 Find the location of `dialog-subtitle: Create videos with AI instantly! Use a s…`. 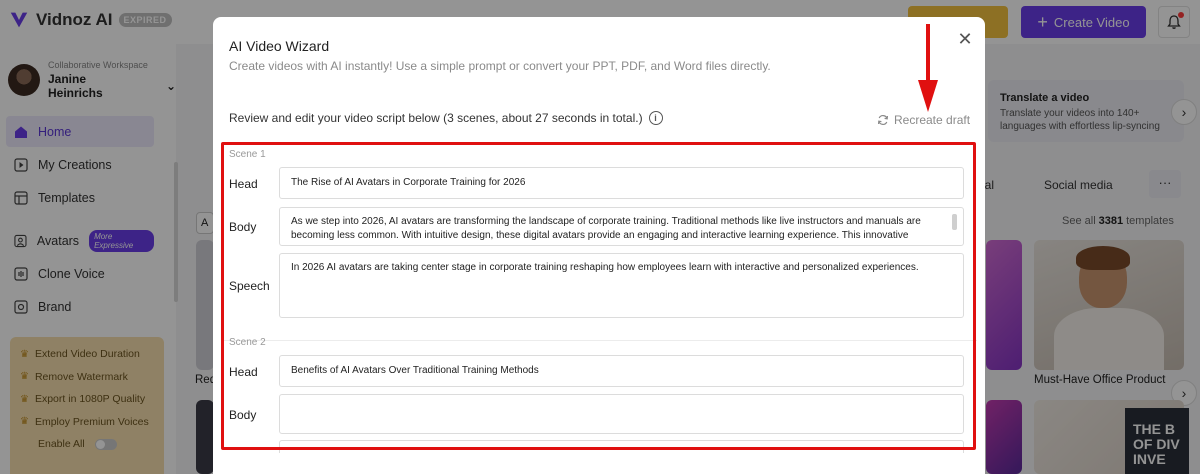

dialog-subtitle: Create videos with AI instantly! Use a s… is located at coordinates (500, 66).